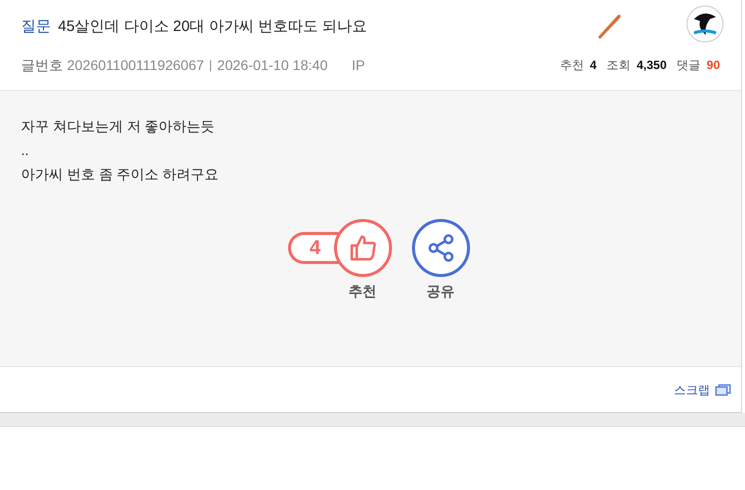 The width and height of the screenshot is (745, 490). Describe the element at coordinates (272, 65) in the screenshot. I see `post-datetime: 2026-01-10 18:40` at that location.